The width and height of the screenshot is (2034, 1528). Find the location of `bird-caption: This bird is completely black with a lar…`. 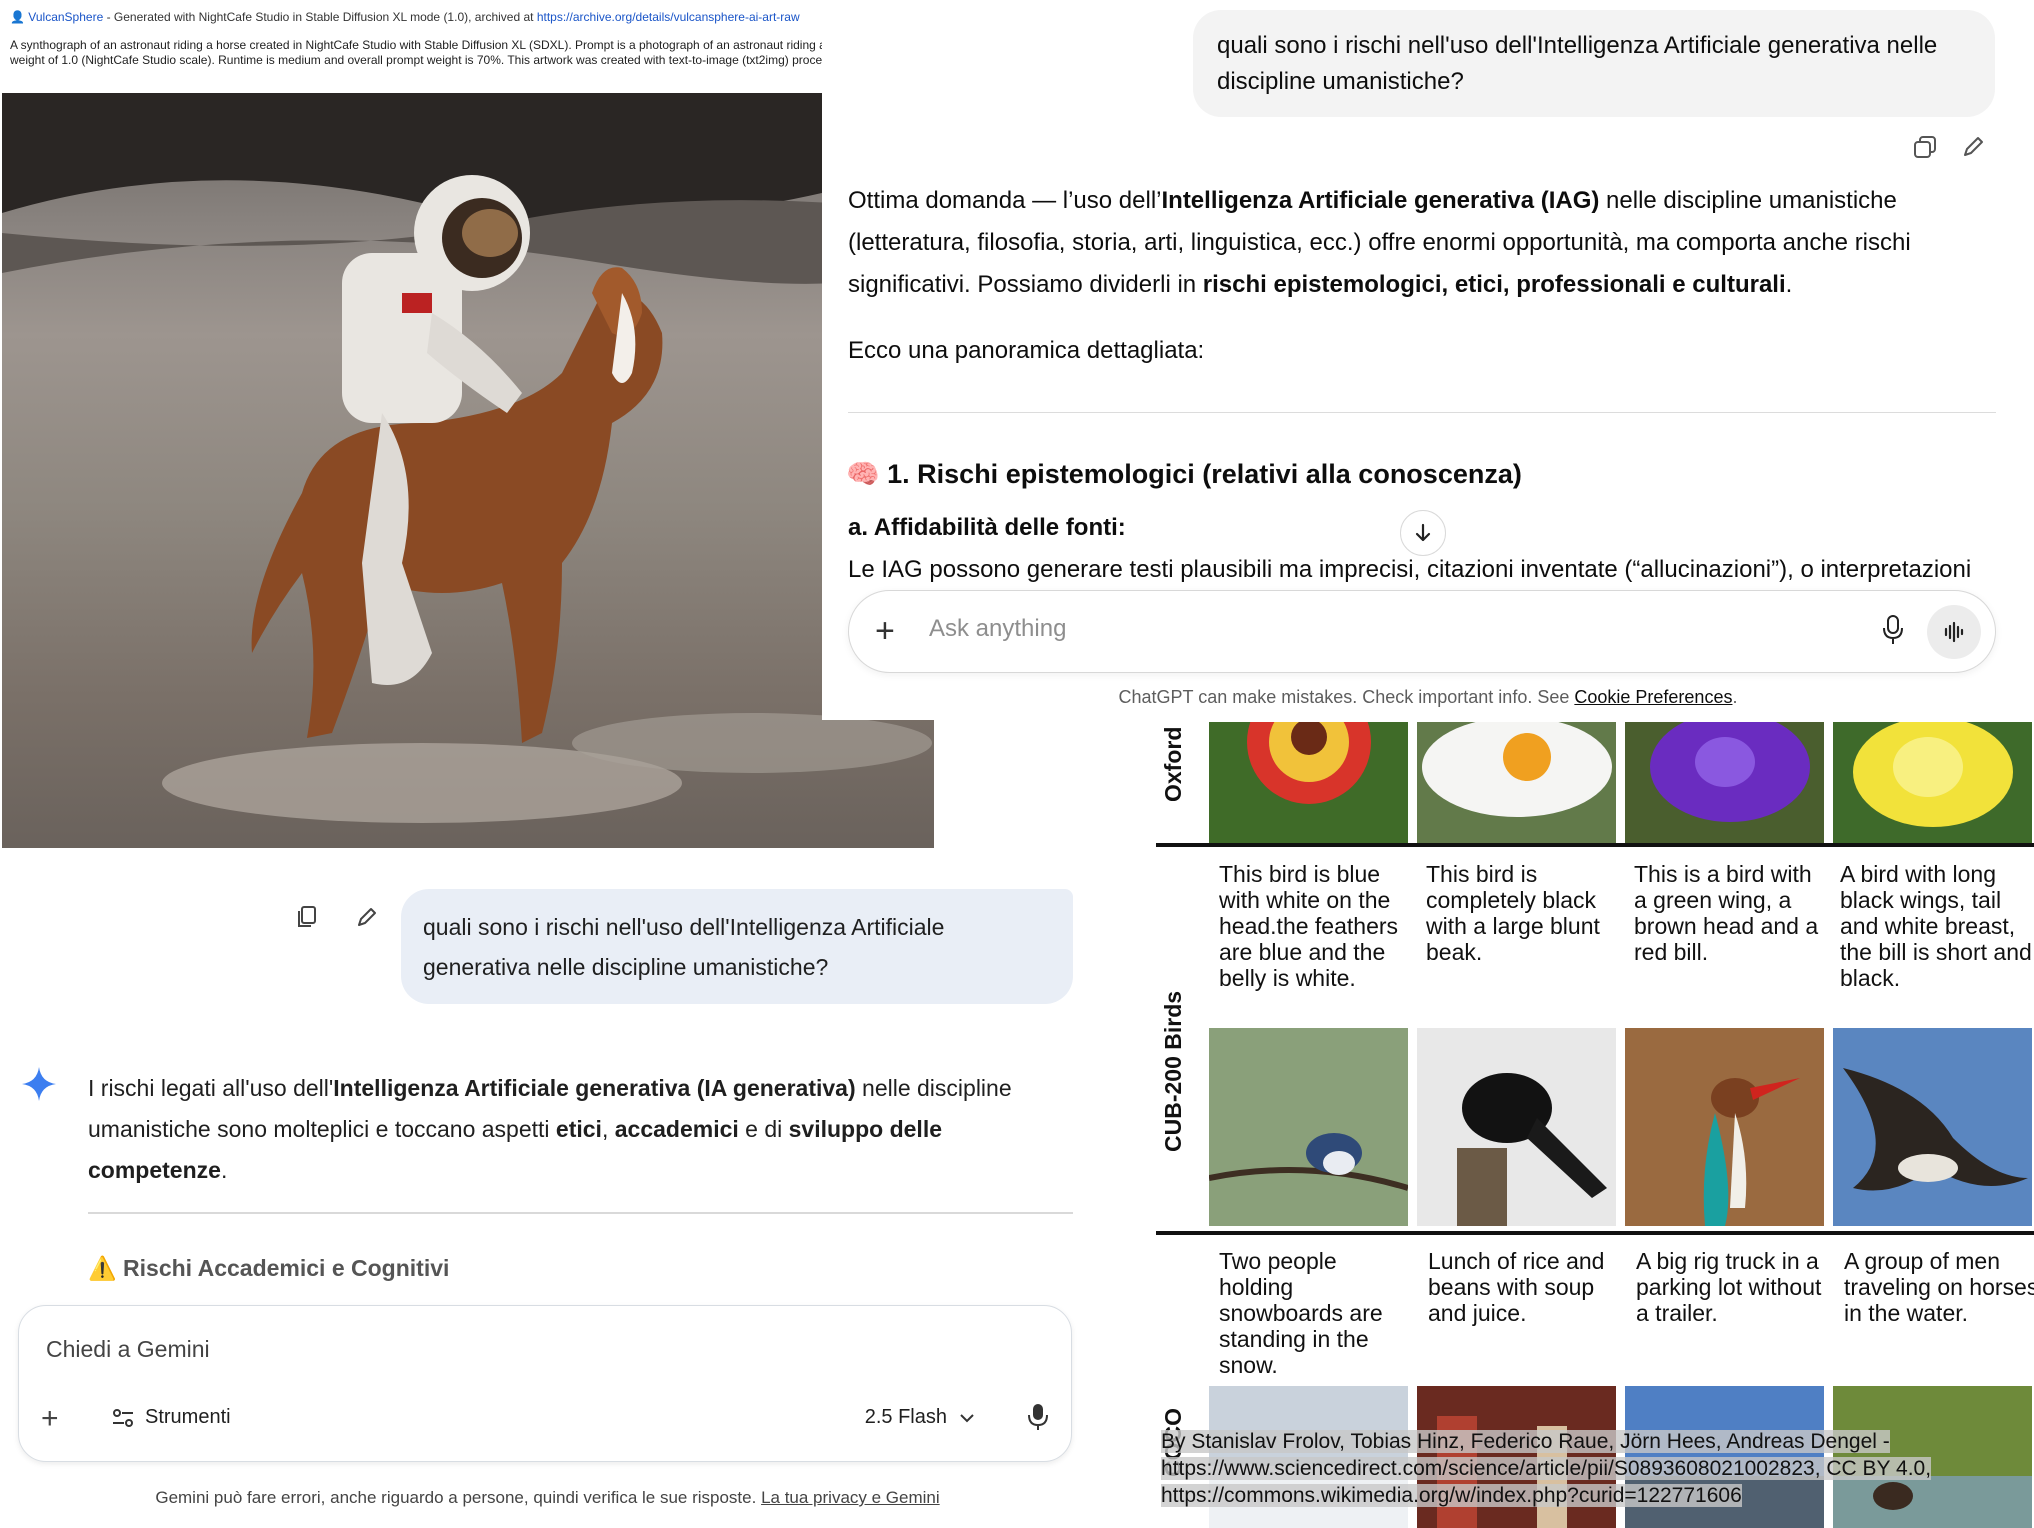

bird-caption: This bird is completely black with a lar… is located at coordinates (1513, 913).